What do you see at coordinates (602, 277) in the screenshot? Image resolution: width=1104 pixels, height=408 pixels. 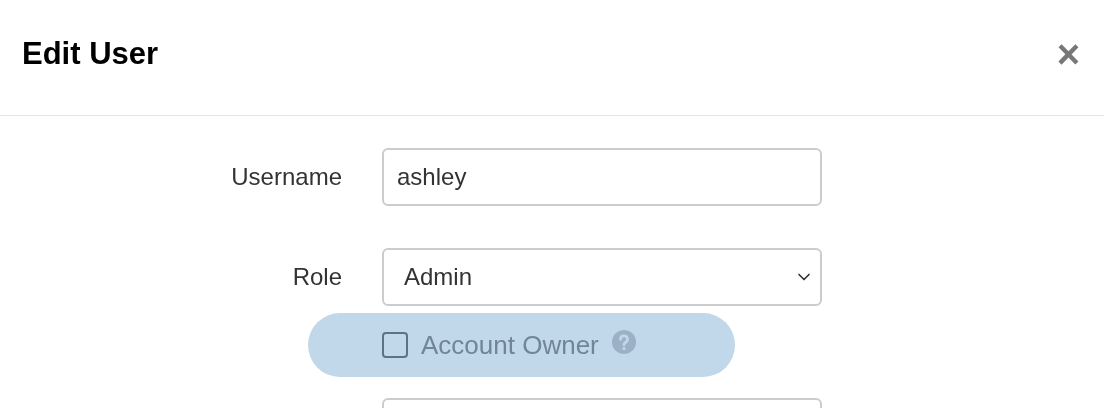 I see `role-select: Admin` at bounding box center [602, 277].